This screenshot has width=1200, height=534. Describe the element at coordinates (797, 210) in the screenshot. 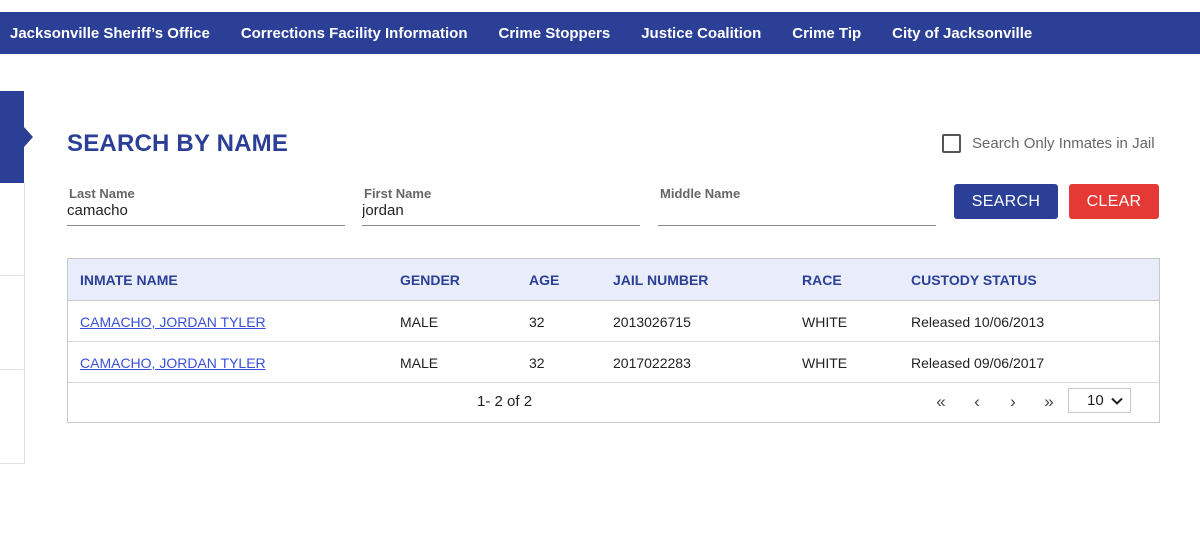

I see `middle-name-input` at that location.